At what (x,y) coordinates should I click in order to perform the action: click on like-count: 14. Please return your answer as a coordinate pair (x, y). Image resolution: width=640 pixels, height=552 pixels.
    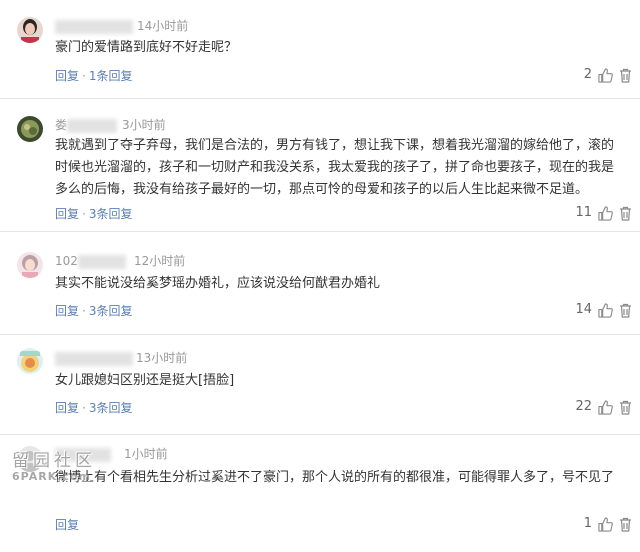
    Looking at the image, I should click on (583, 309).